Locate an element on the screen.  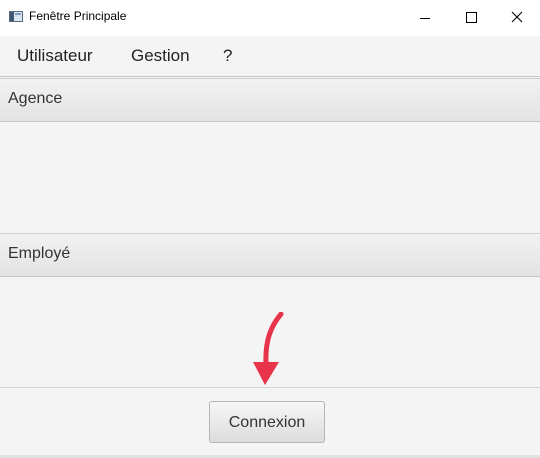
app-window-icon is located at coordinates (16, 16).